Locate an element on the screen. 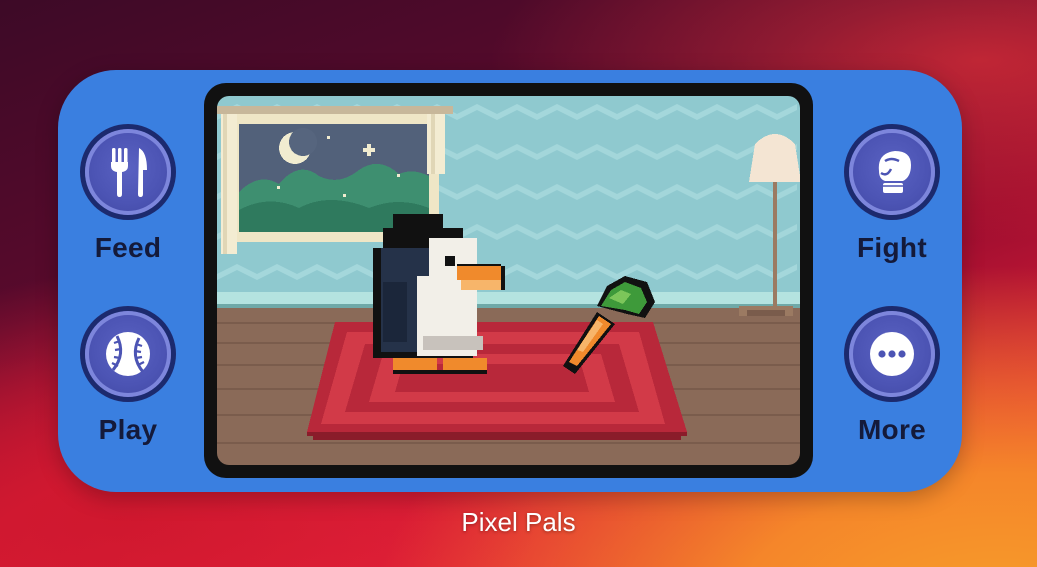 This screenshot has width=1037, height=567. baseball-icon is located at coordinates (128, 354).